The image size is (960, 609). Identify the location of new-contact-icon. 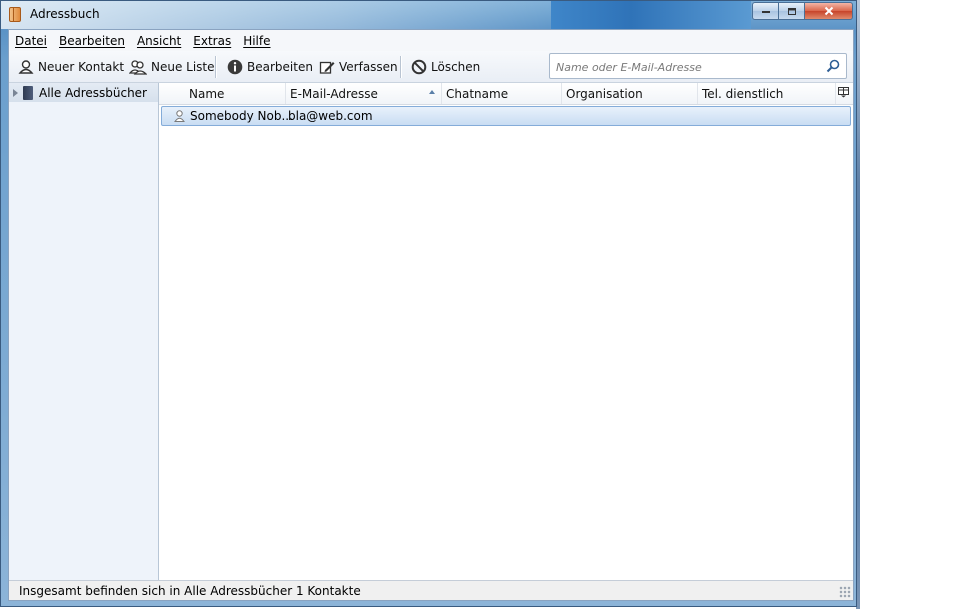
(26, 67).